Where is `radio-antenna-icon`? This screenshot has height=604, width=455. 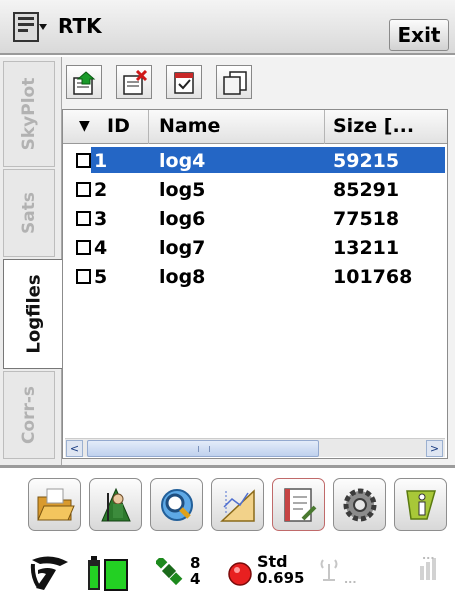
radio-antenna-icon is located at coordinates (329, 571).